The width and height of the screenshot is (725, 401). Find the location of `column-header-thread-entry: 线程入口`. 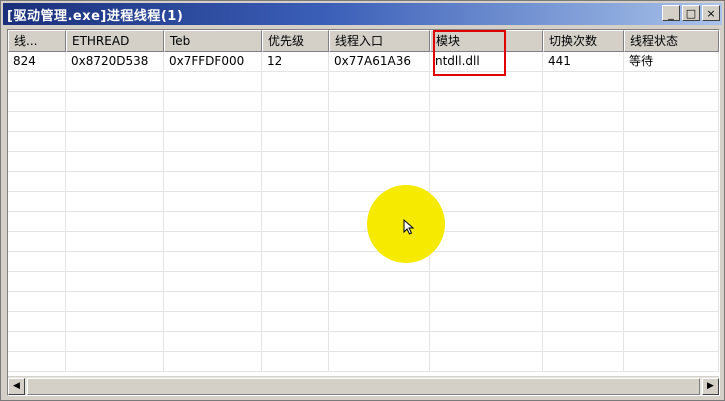

column-header-thread-entry: 线程入口 is located at coordinates (379, 41).